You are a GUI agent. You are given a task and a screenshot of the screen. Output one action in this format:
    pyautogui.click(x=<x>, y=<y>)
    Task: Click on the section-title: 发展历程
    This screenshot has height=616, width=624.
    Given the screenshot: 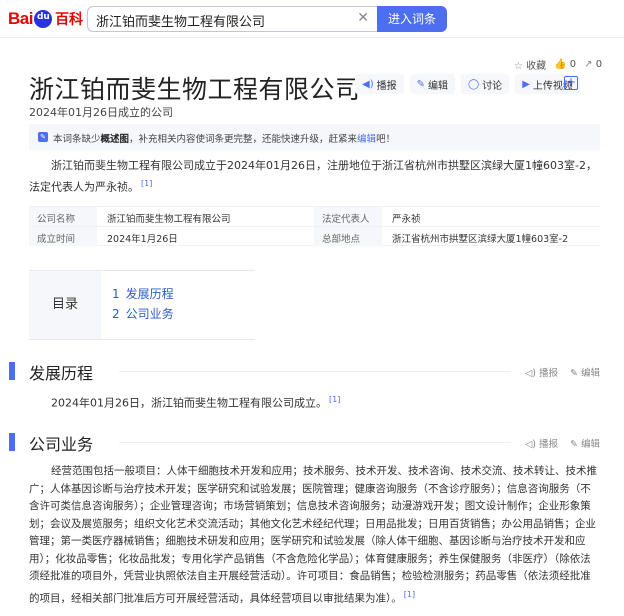 What is the action you would take?
    pyautogui.click(x=61, y=373)
    